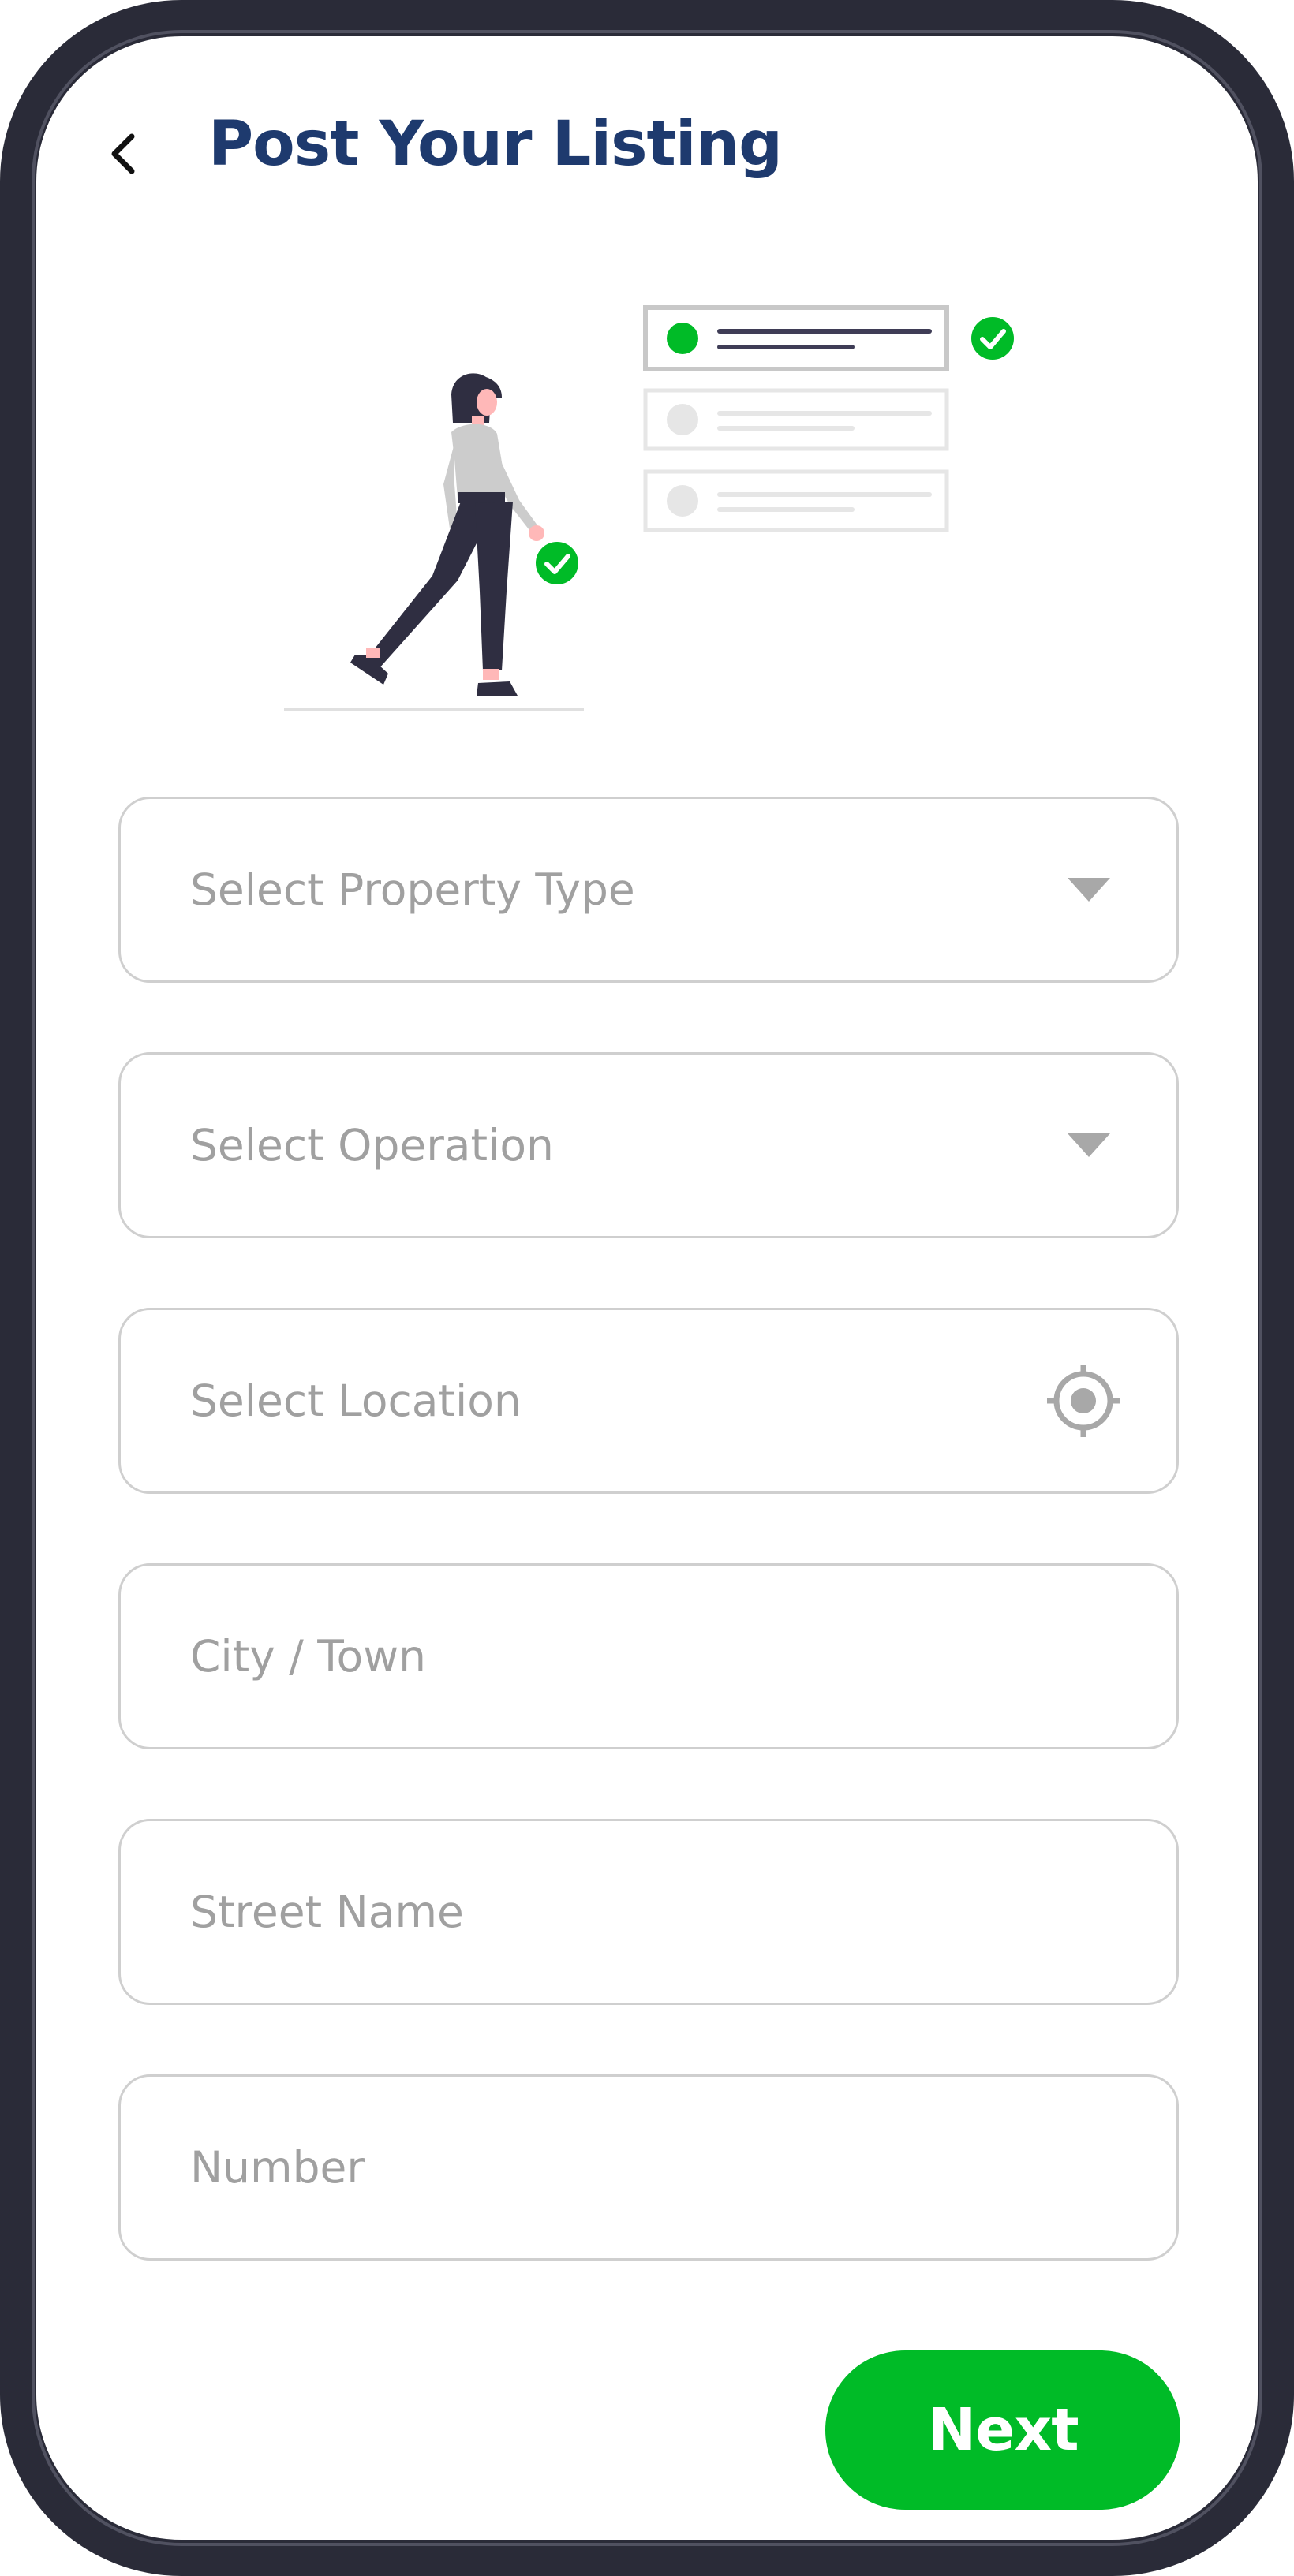 Image resolution: width=1294 pixels, height=2576 pixels. I want to click on property-type-select: Select Property Type, so click(648, 890).